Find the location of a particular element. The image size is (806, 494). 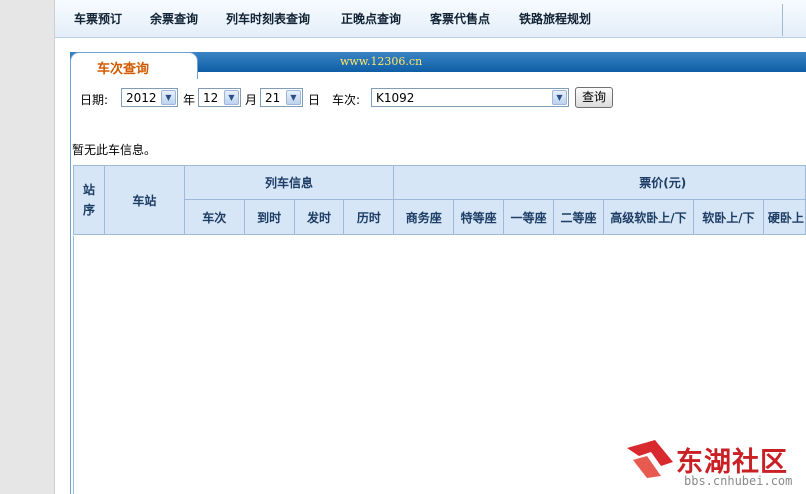

month-select: 12 ▼ is located at coordinates (219, 97).